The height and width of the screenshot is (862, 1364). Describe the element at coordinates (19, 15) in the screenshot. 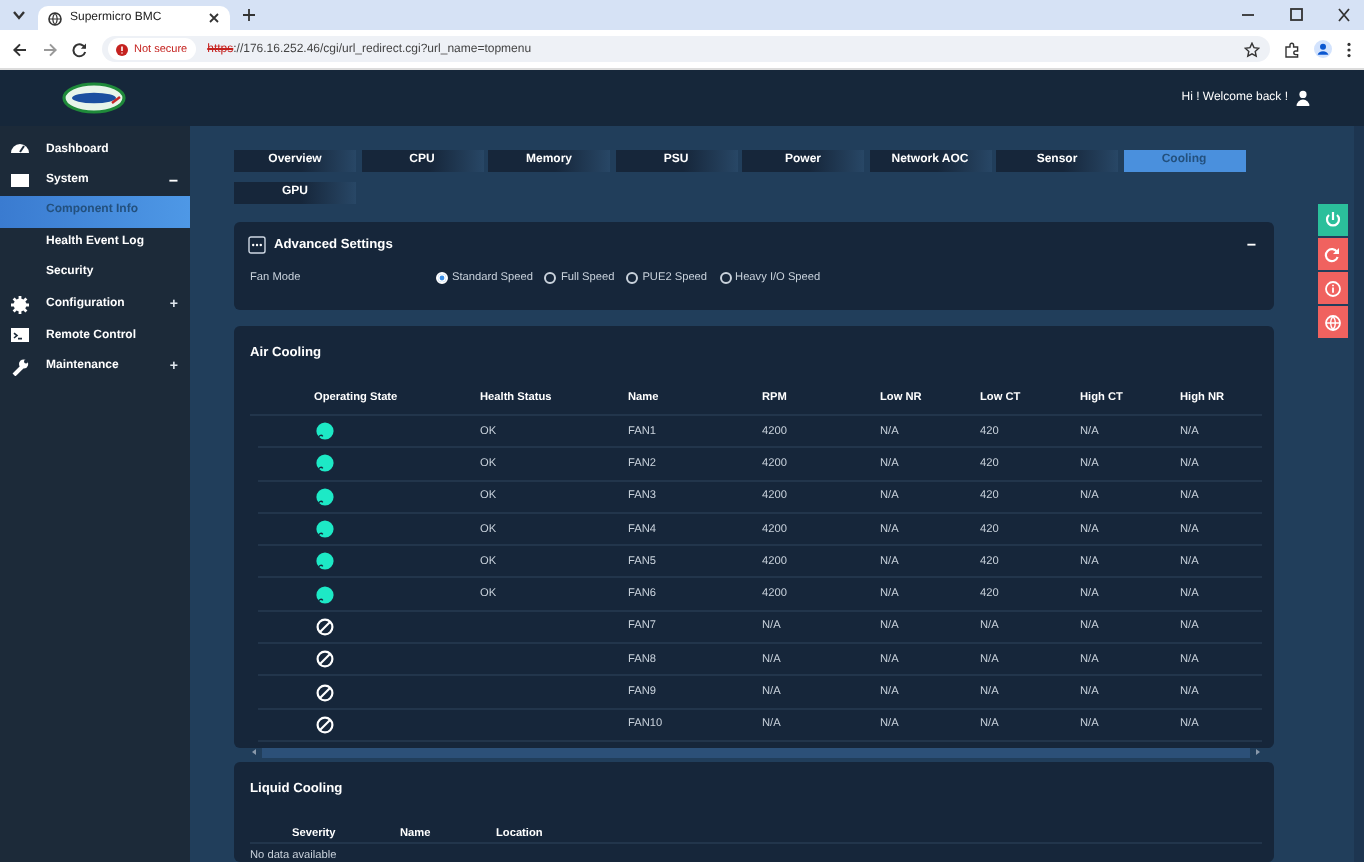

I see `caret-icon` at that location.